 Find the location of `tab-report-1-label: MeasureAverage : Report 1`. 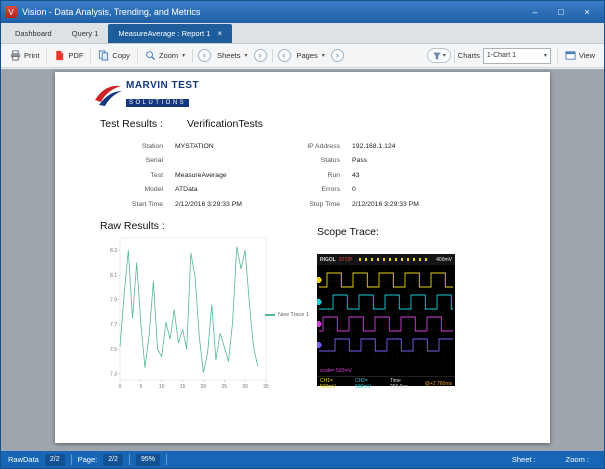

tab-report-1-label: MeasureAverage : Report 1 is located at coordinates (164, 33).